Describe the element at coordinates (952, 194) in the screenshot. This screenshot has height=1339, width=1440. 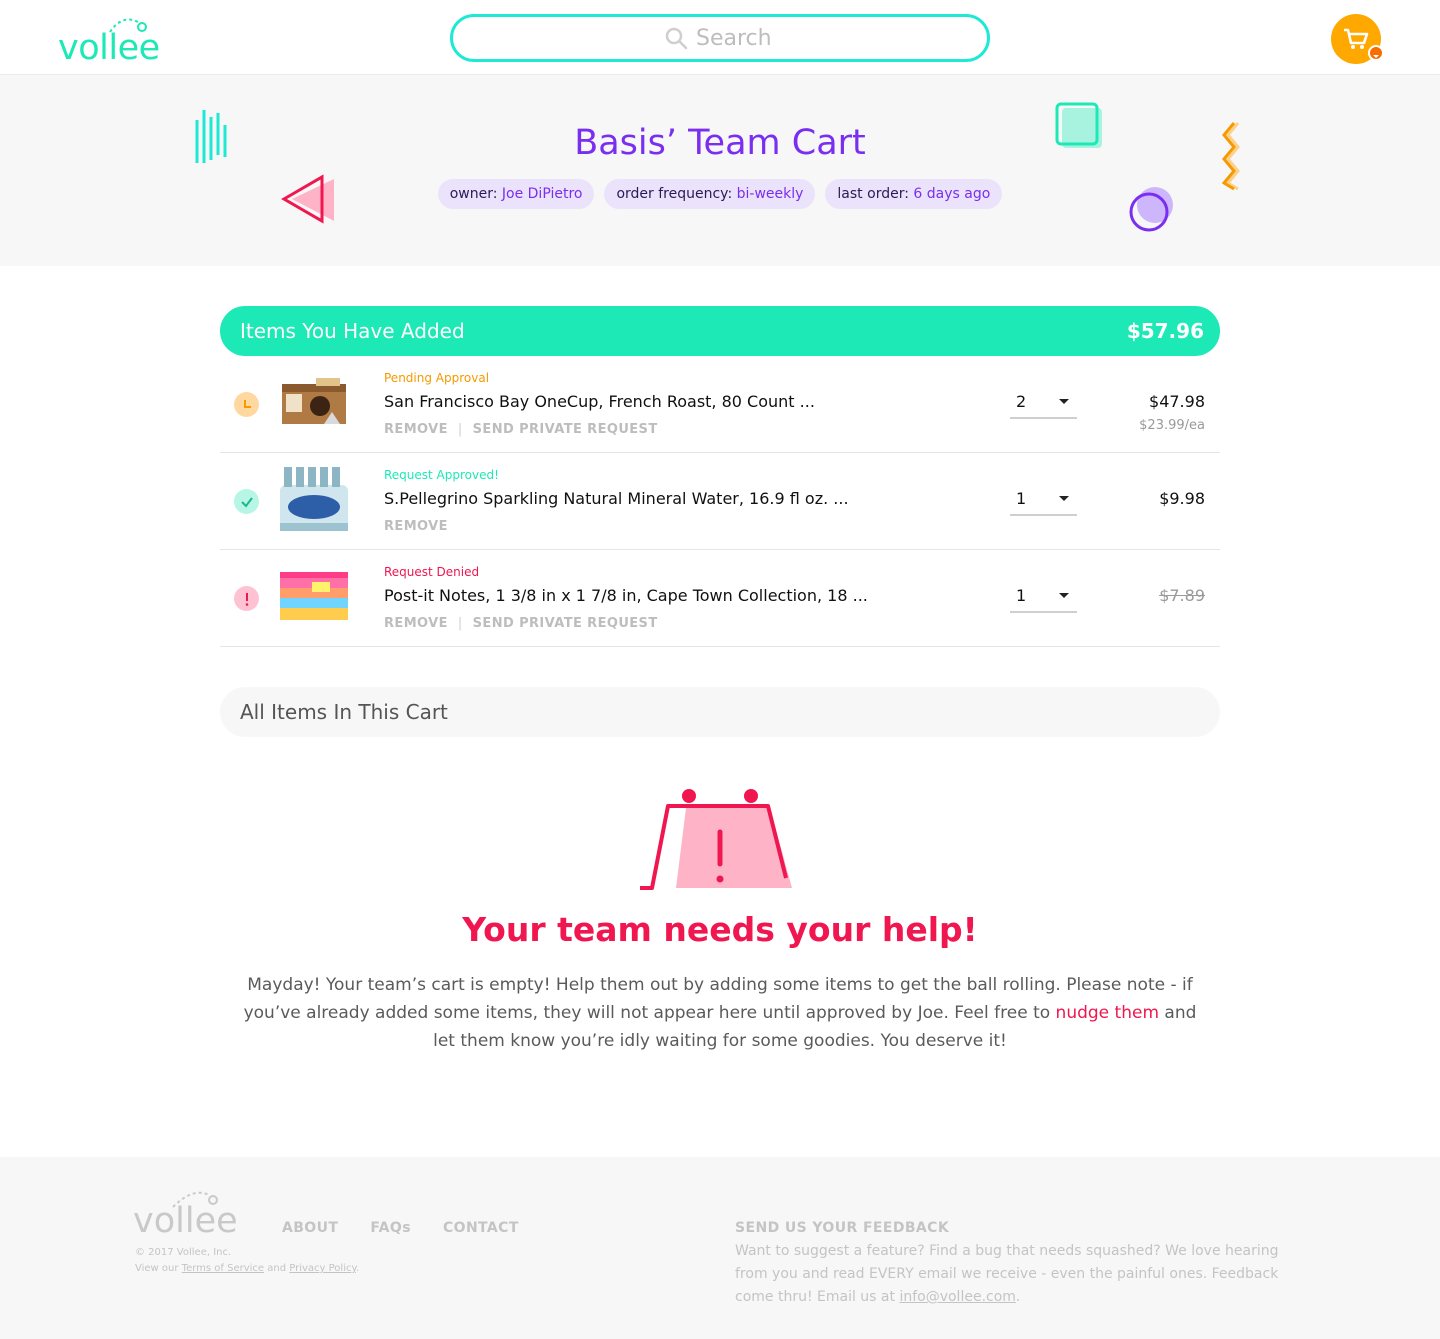
I see `chip-value: 6 days ago` at that location.